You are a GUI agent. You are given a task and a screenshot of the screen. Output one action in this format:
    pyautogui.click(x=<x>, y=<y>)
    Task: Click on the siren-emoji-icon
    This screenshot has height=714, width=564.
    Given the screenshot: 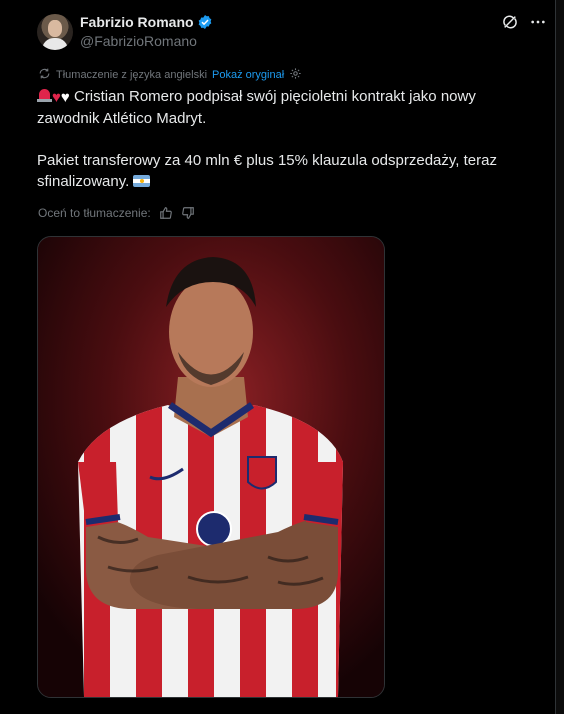 What is the action you would take?
    pyautogui.click(x=44, y=95)
    